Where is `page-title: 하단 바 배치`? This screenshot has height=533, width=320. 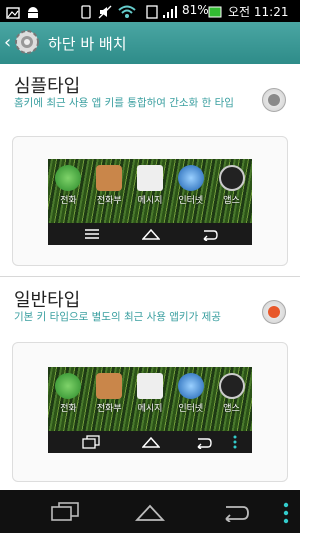 page-title: 하단 바 배치 is located at coordinates (87, 44).